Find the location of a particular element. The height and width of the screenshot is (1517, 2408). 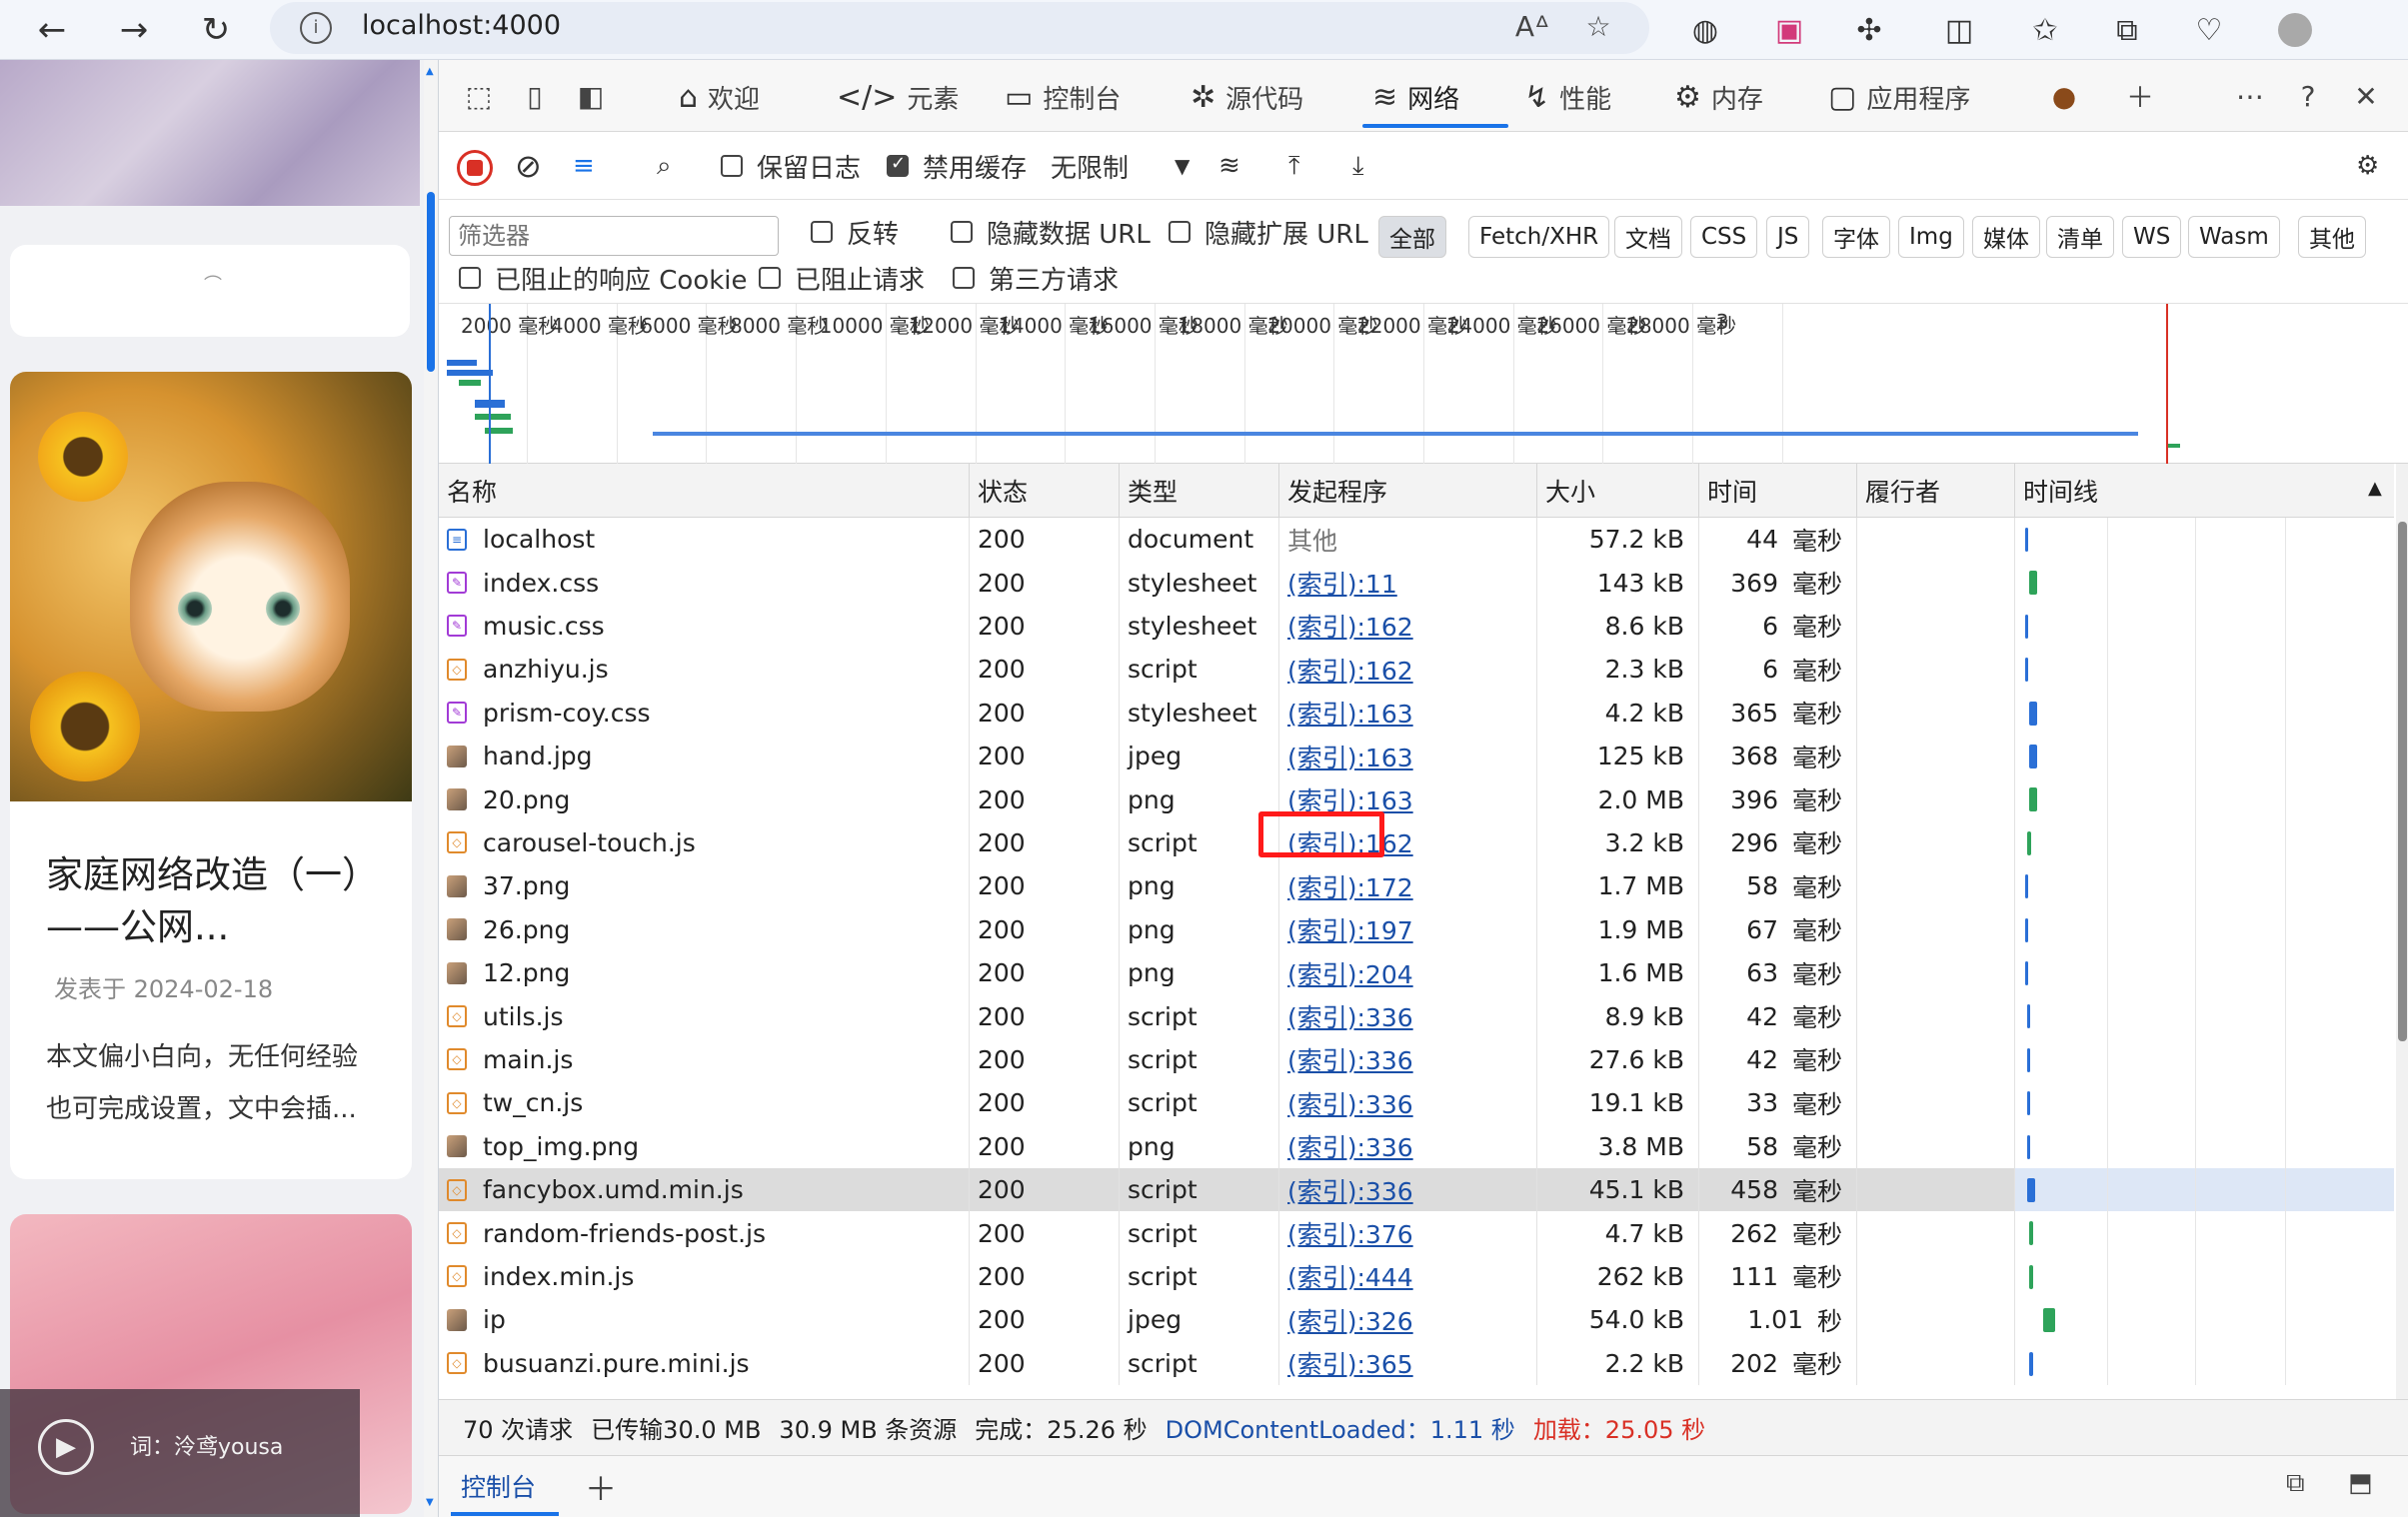

table-row: 12.png 200 png (索引):204 1.6 MB 63 毫秒 is located at coordinates (1416, 973).